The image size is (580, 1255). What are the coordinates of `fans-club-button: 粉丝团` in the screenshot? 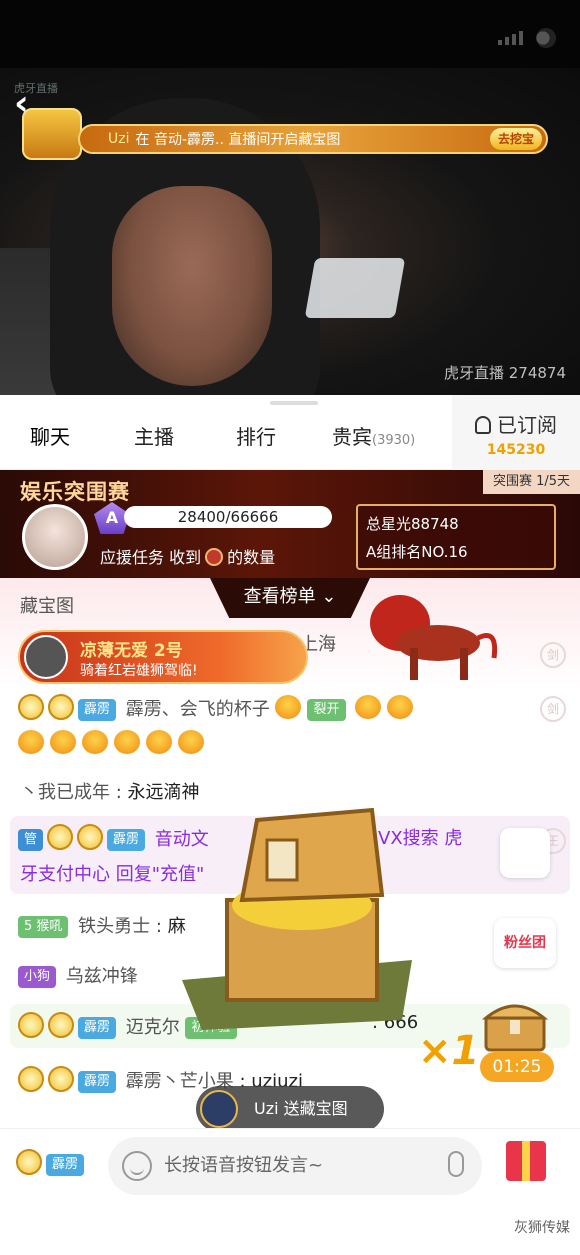 It's located at (525, 943).